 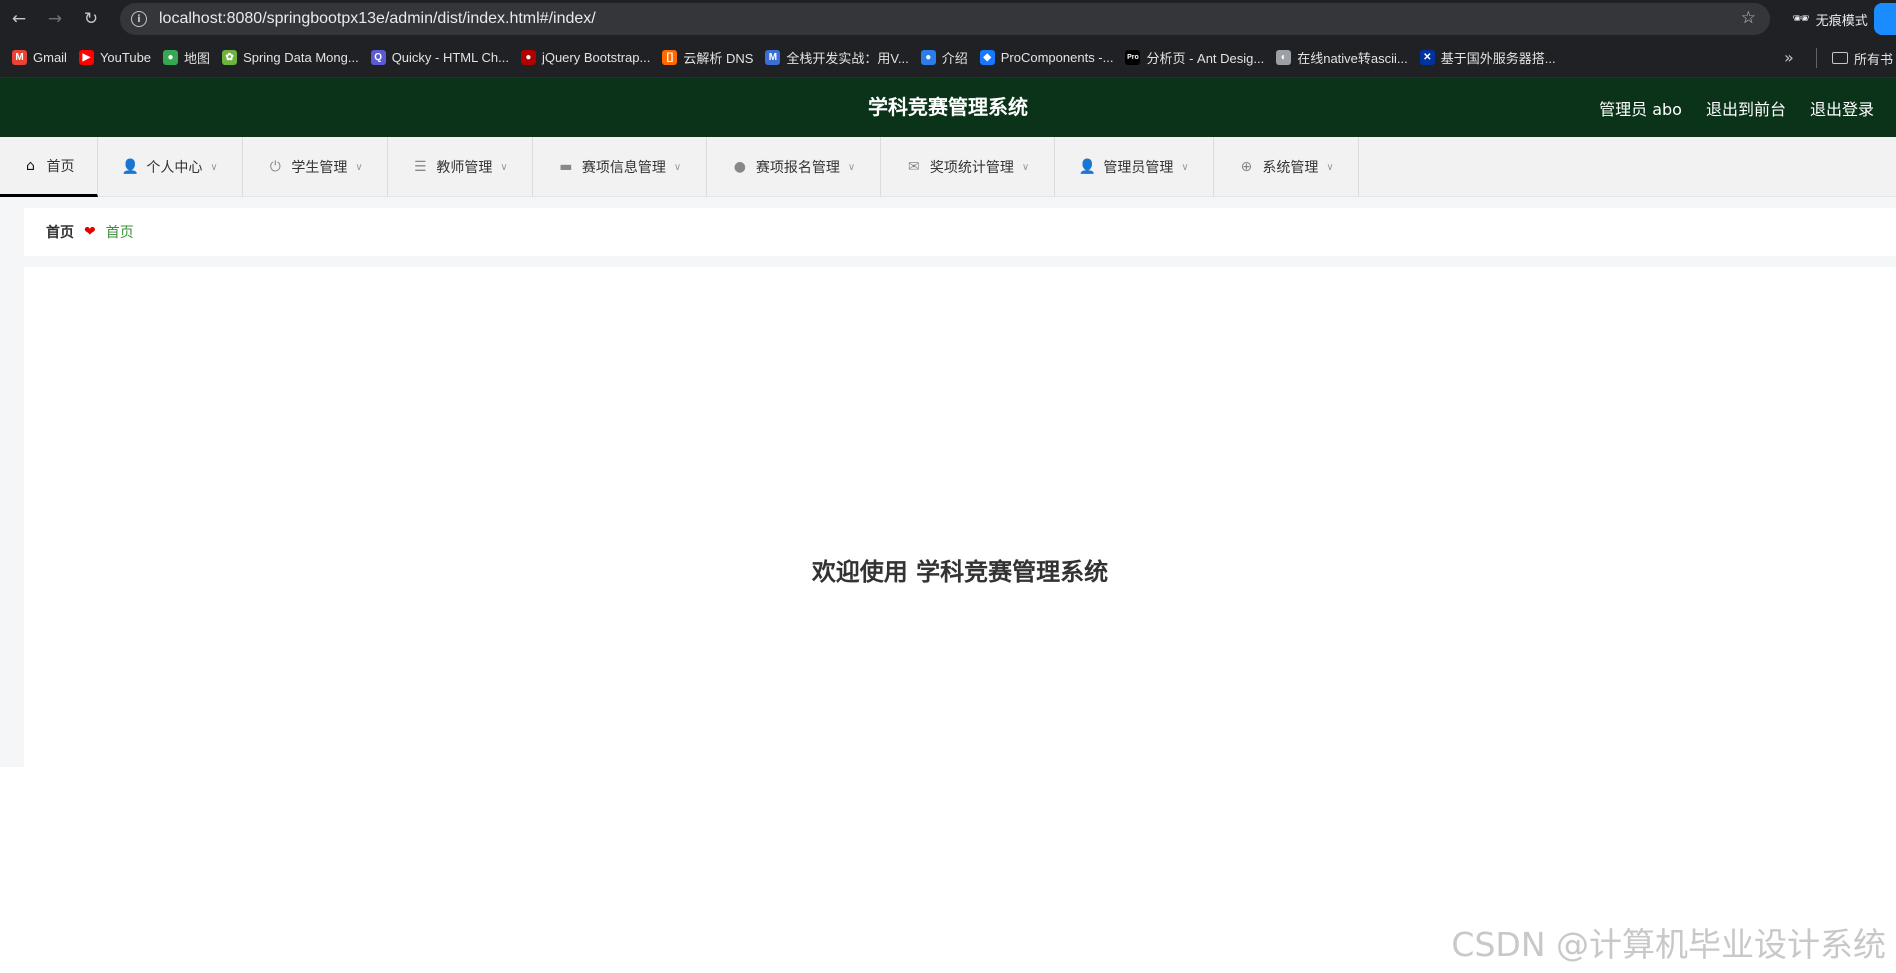 I want to click on breadcrumb-home: 首页, so click(x=60, y=232).